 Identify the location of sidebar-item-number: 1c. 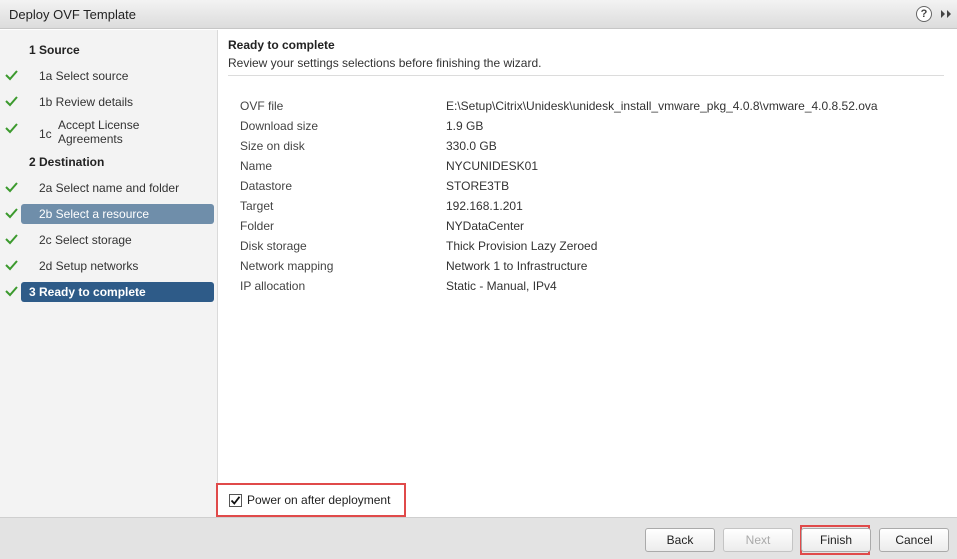
(45, 134).